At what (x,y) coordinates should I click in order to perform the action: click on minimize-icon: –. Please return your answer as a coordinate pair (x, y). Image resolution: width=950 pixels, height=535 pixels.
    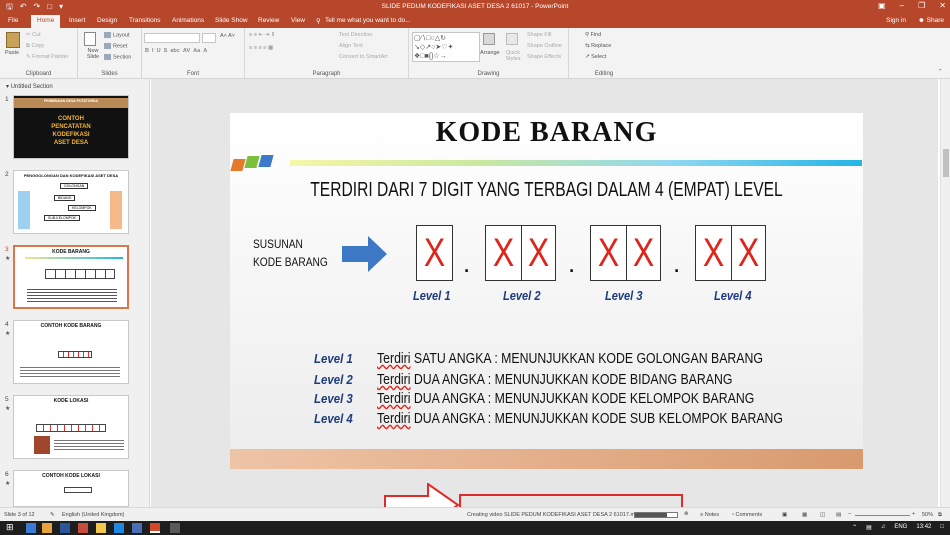
    Looking at the image, I should click on (902, 5).